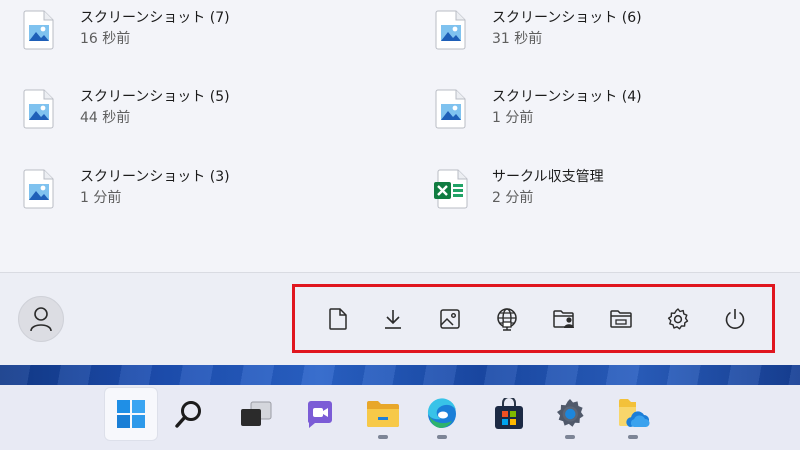 This screenshot has width=800, height=450. I want to click on user-account-button, so click(41, 319).